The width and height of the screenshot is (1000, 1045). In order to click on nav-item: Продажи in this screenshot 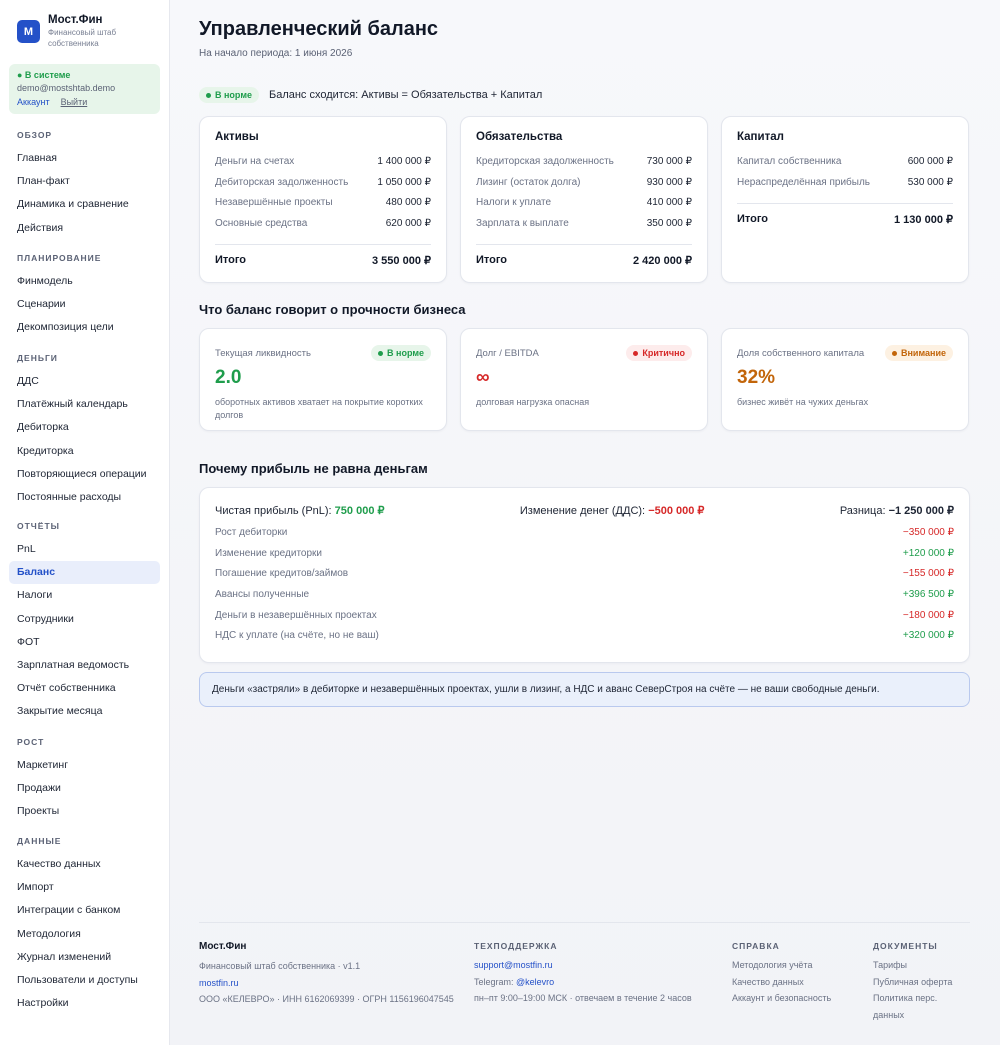, I will do `click(84, 788)`.